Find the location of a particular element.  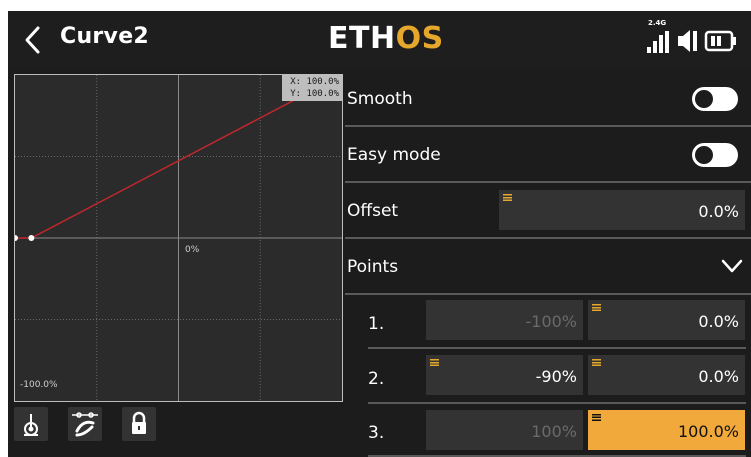

link-points-icon is located at coordinates (85, 424).